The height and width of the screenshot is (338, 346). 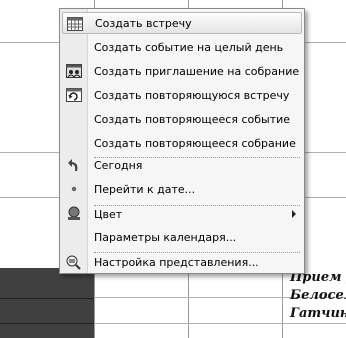 I want to click on recurring-appointment-icon, so click(x=74, y=95).